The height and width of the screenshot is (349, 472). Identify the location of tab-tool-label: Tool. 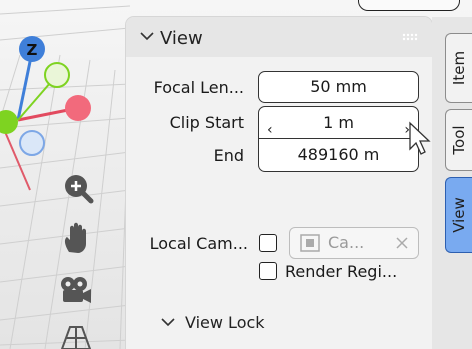
(459, 140).